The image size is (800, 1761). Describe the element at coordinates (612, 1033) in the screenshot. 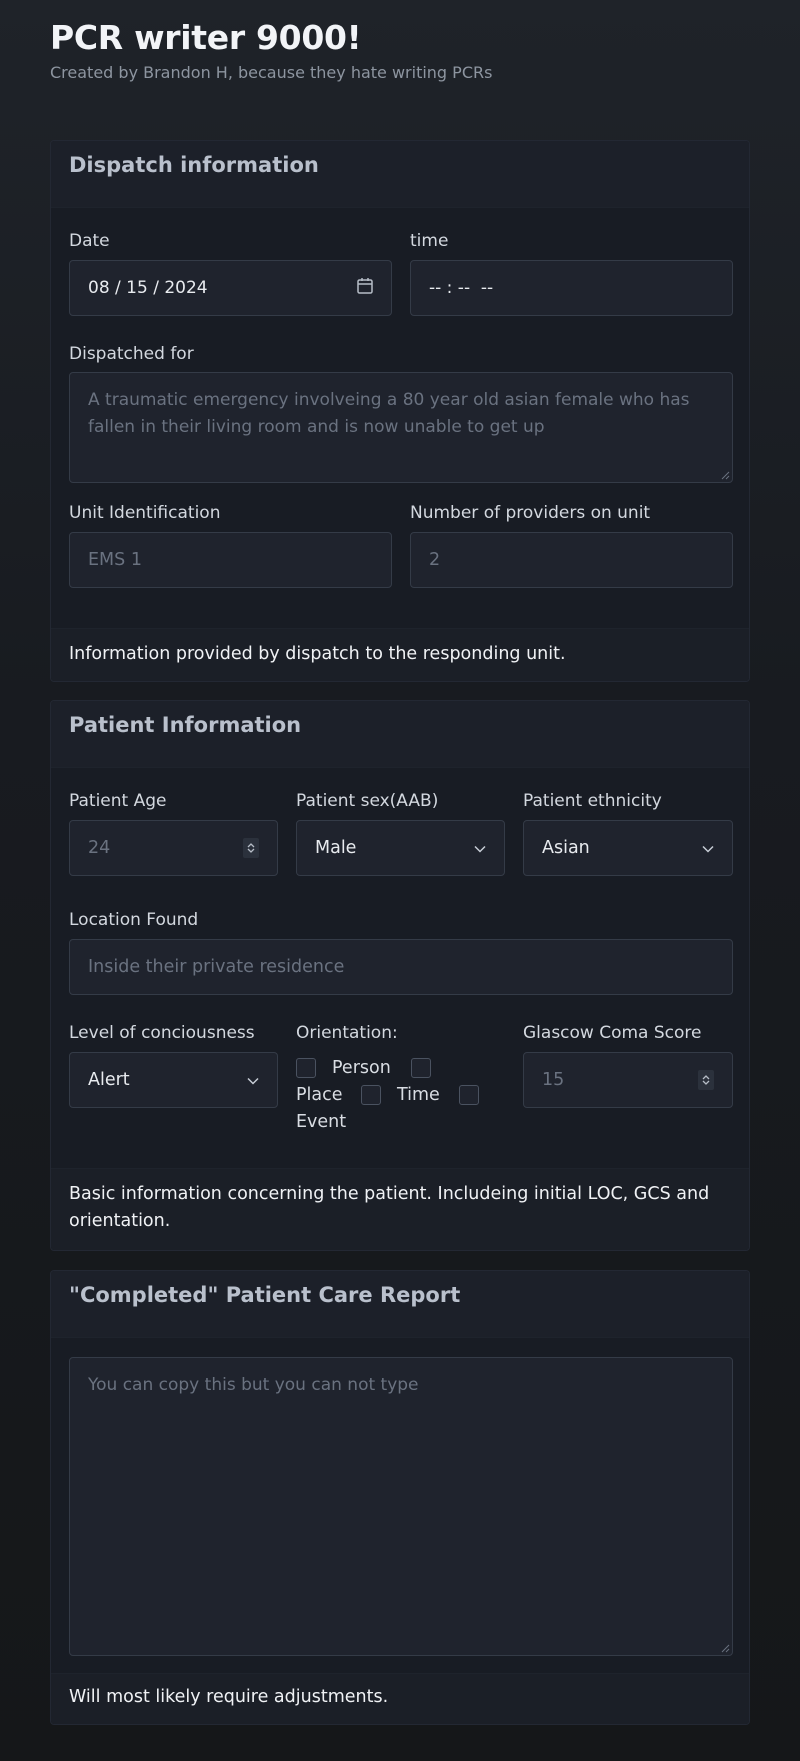

I see `gcs-label: Glascow Coma Score` at that location.